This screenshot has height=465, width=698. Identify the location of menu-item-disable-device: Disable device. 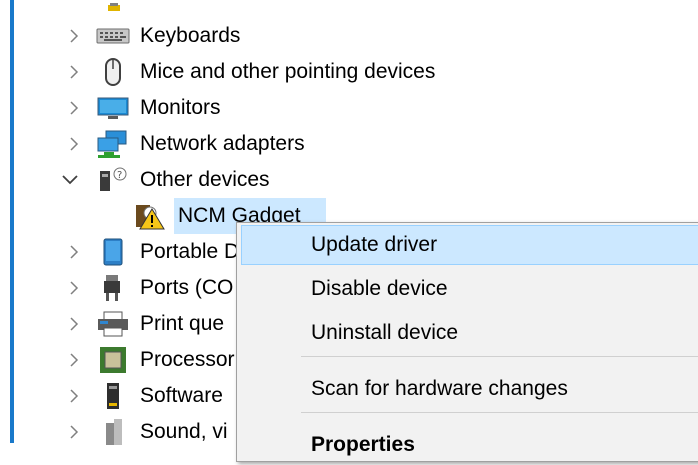
(469, 289).